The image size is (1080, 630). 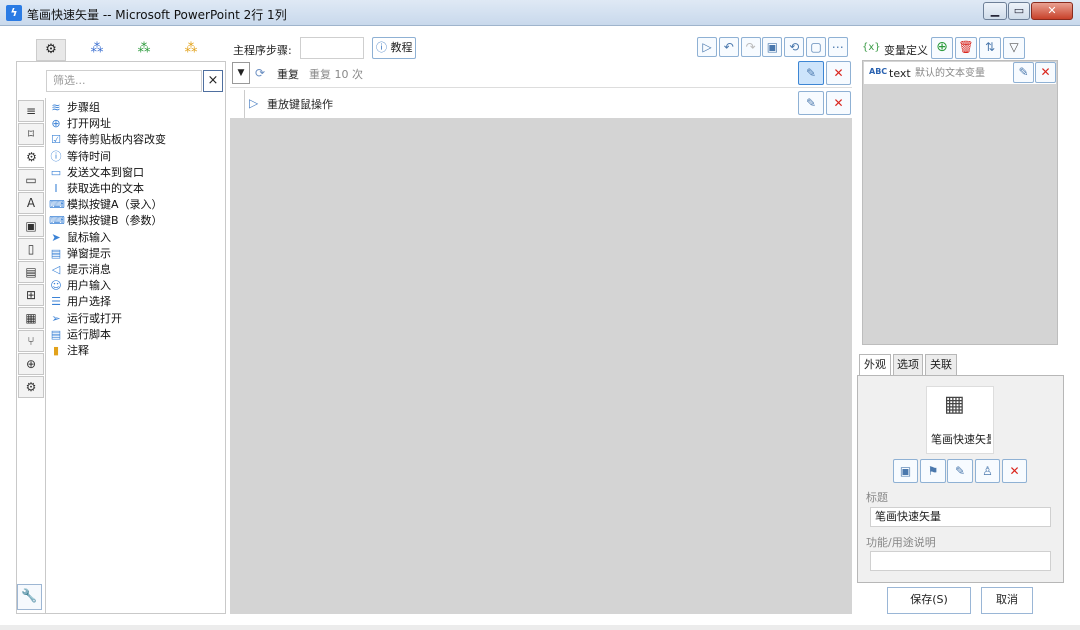 I want to click on description-field, so click(x=960, y=561).